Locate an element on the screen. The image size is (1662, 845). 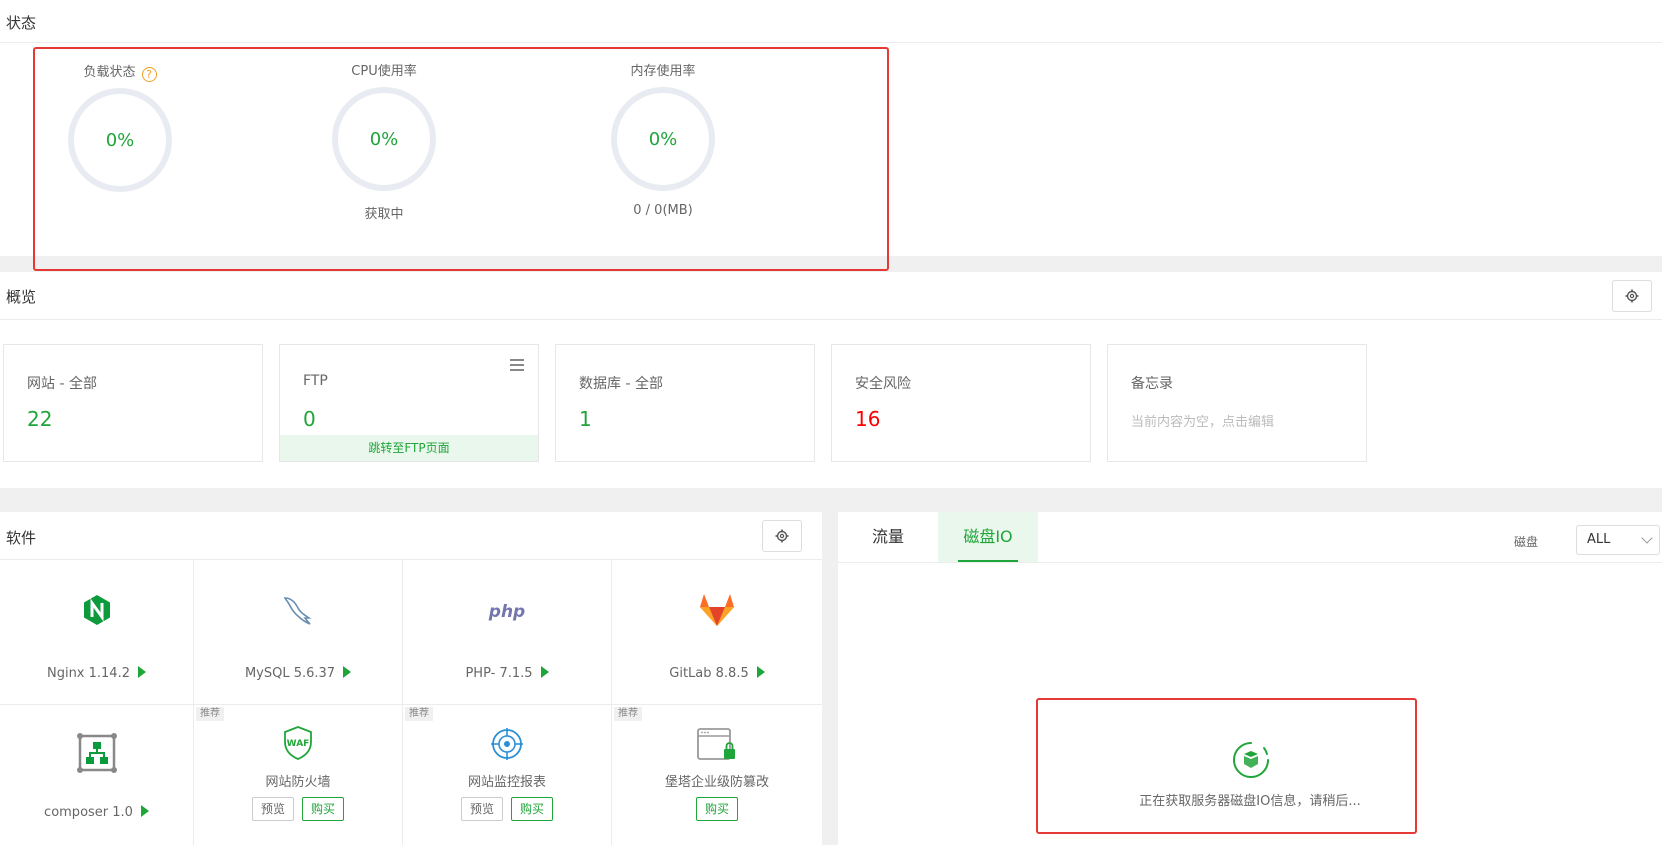
nginx-icon is located at coordinates (96, 610).